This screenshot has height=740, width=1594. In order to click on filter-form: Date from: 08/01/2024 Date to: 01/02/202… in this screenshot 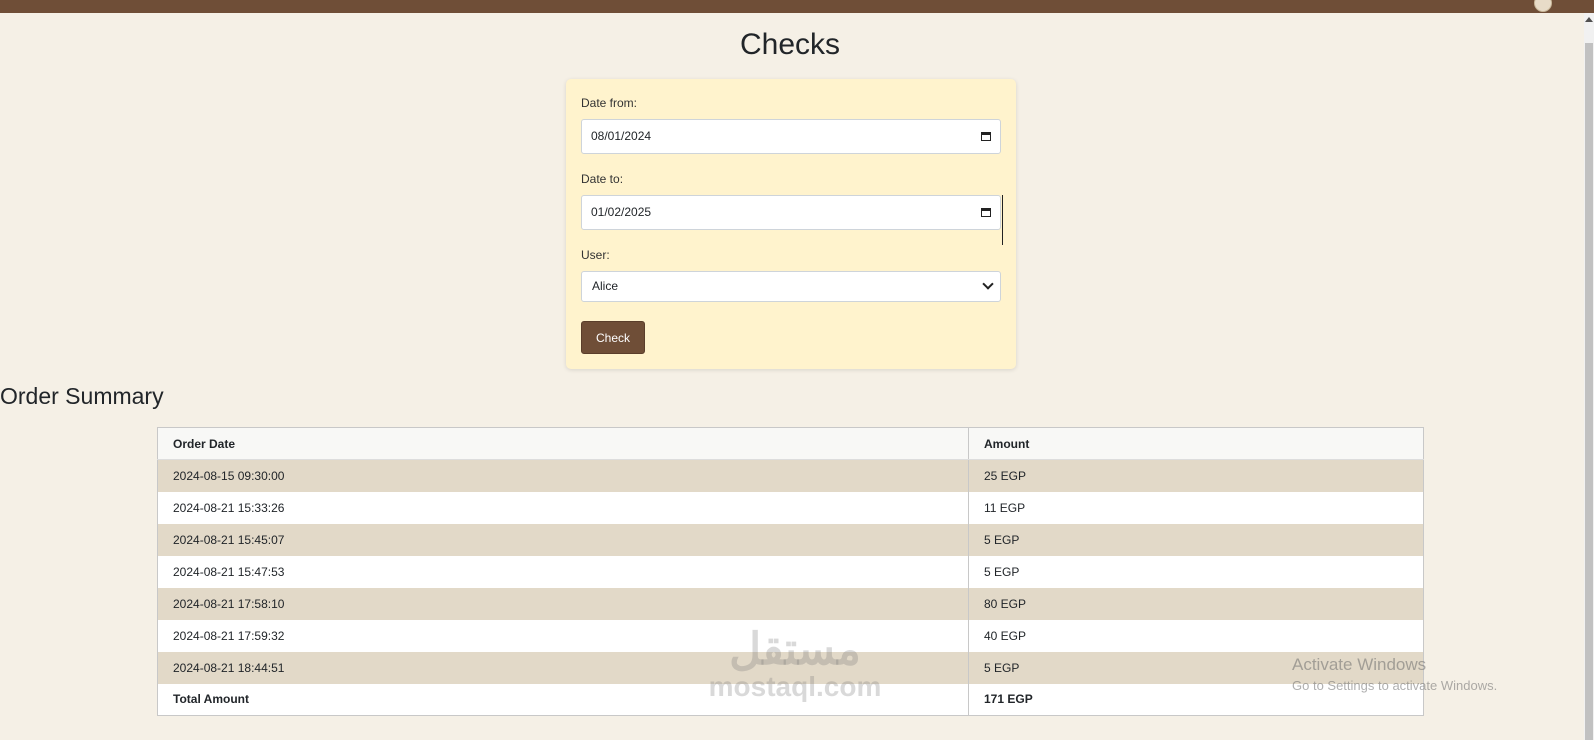, I will do `click(791, 224)`.